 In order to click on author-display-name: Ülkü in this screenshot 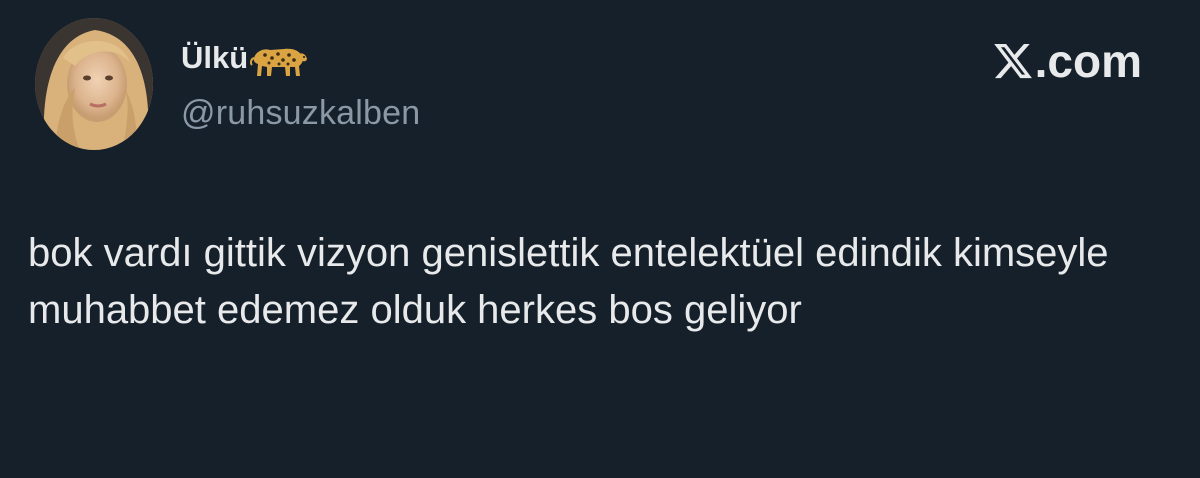, I will do `click(244, 58)`.